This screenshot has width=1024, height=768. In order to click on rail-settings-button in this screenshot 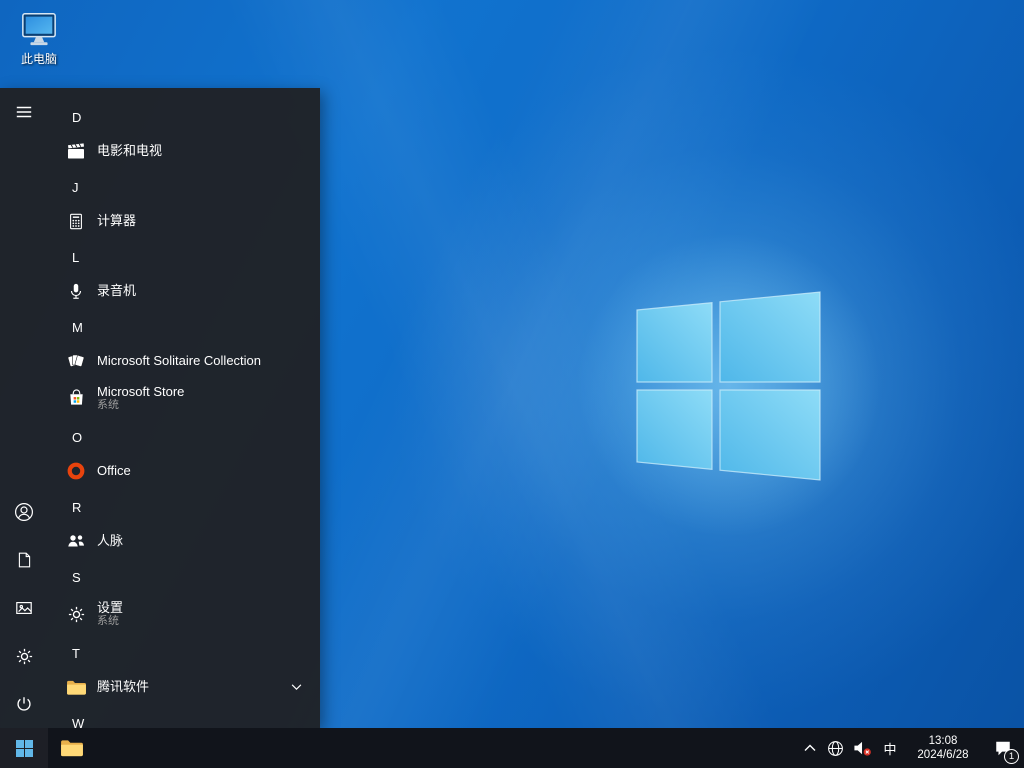, I will do `click(24, 656)`.